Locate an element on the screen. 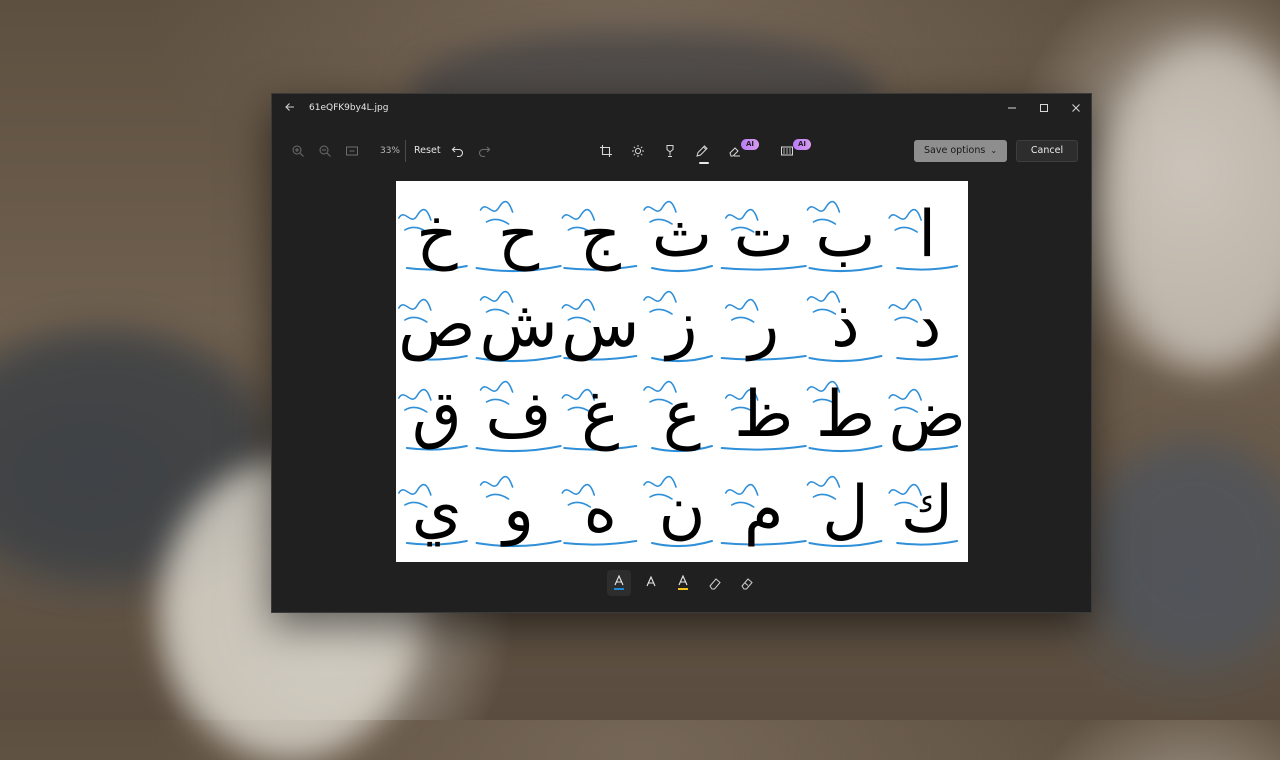 The image size is (1280, 760). erase-ai-badge: AI is located at coordinates (750, 144).